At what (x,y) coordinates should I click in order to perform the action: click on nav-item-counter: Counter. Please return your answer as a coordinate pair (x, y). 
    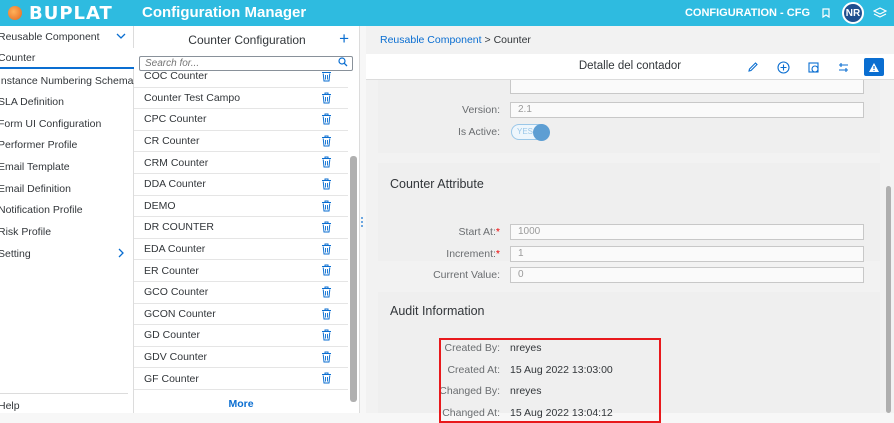
    Looking at the image, I should click on (67, 58).